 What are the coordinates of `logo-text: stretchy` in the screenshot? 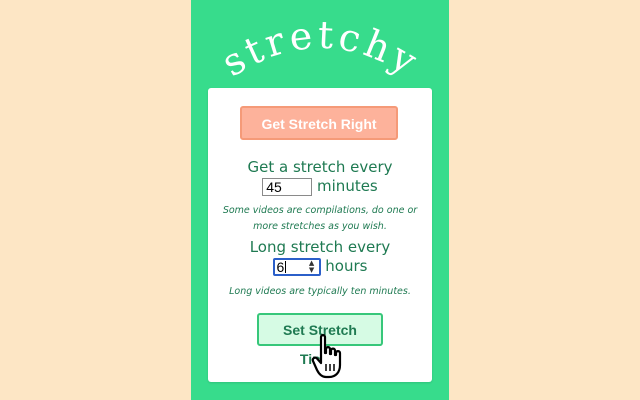 It's located at (321, 49).